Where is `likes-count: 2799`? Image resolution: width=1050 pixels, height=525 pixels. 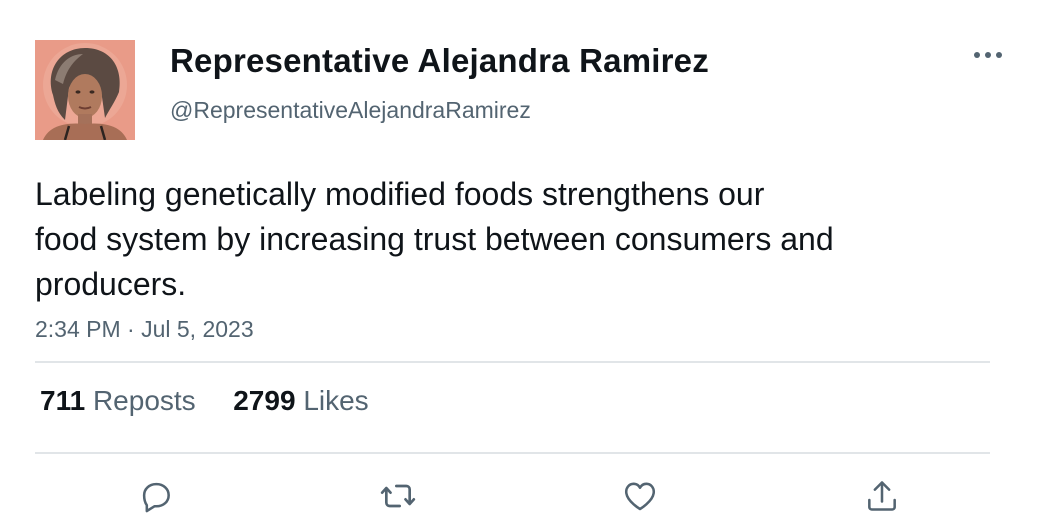
likes-count: 2799 is located at coordinates (264, 400).